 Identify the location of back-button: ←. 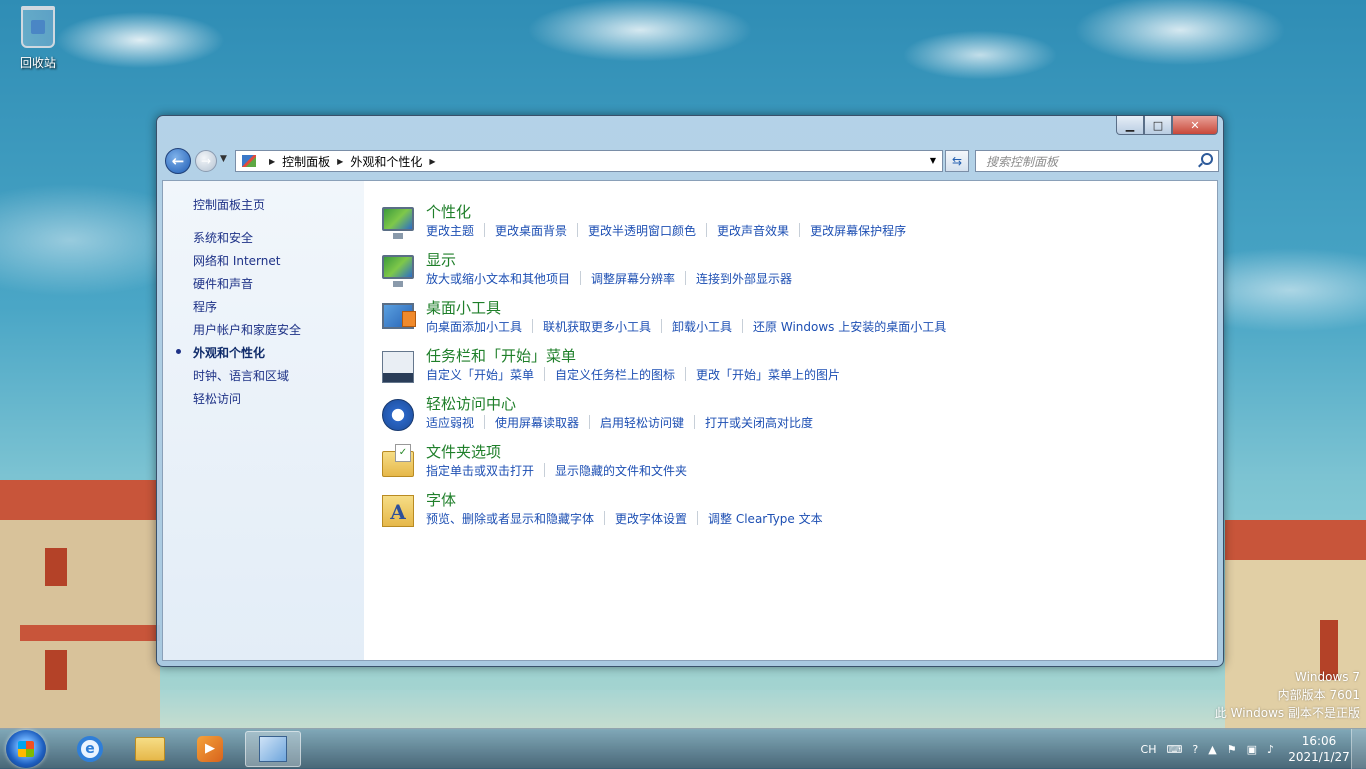
(178, 161).